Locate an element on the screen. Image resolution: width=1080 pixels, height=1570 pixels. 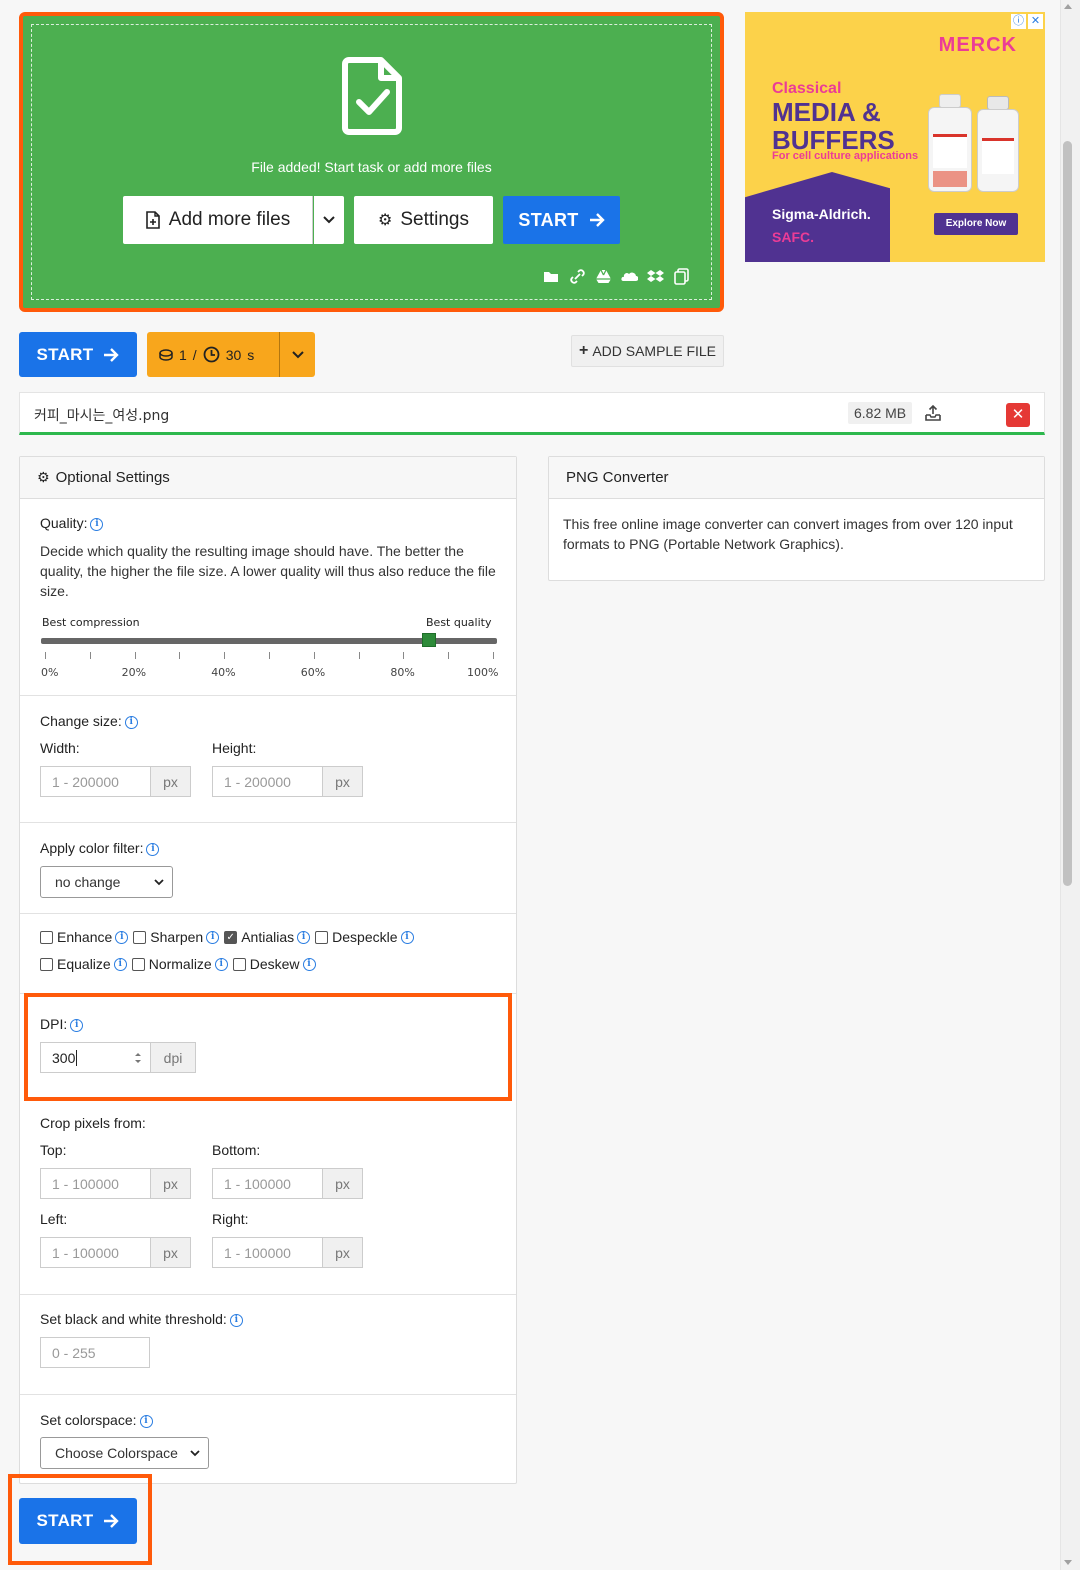
google-drive-icon is located at coordinates (603, 276).